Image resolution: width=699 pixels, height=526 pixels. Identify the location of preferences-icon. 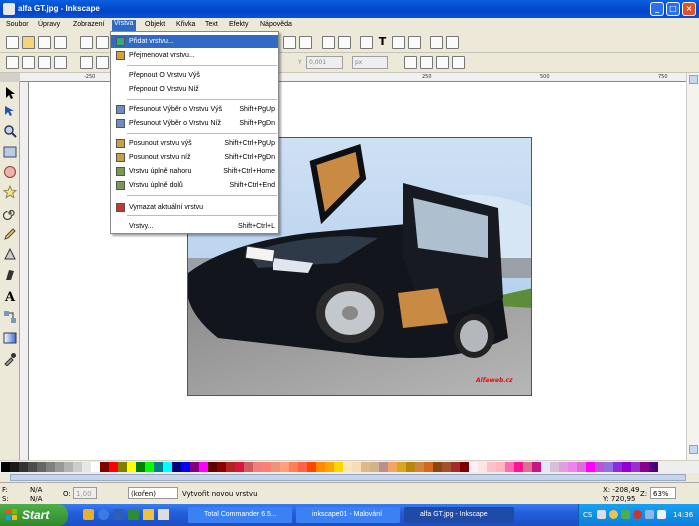
(436, 42).